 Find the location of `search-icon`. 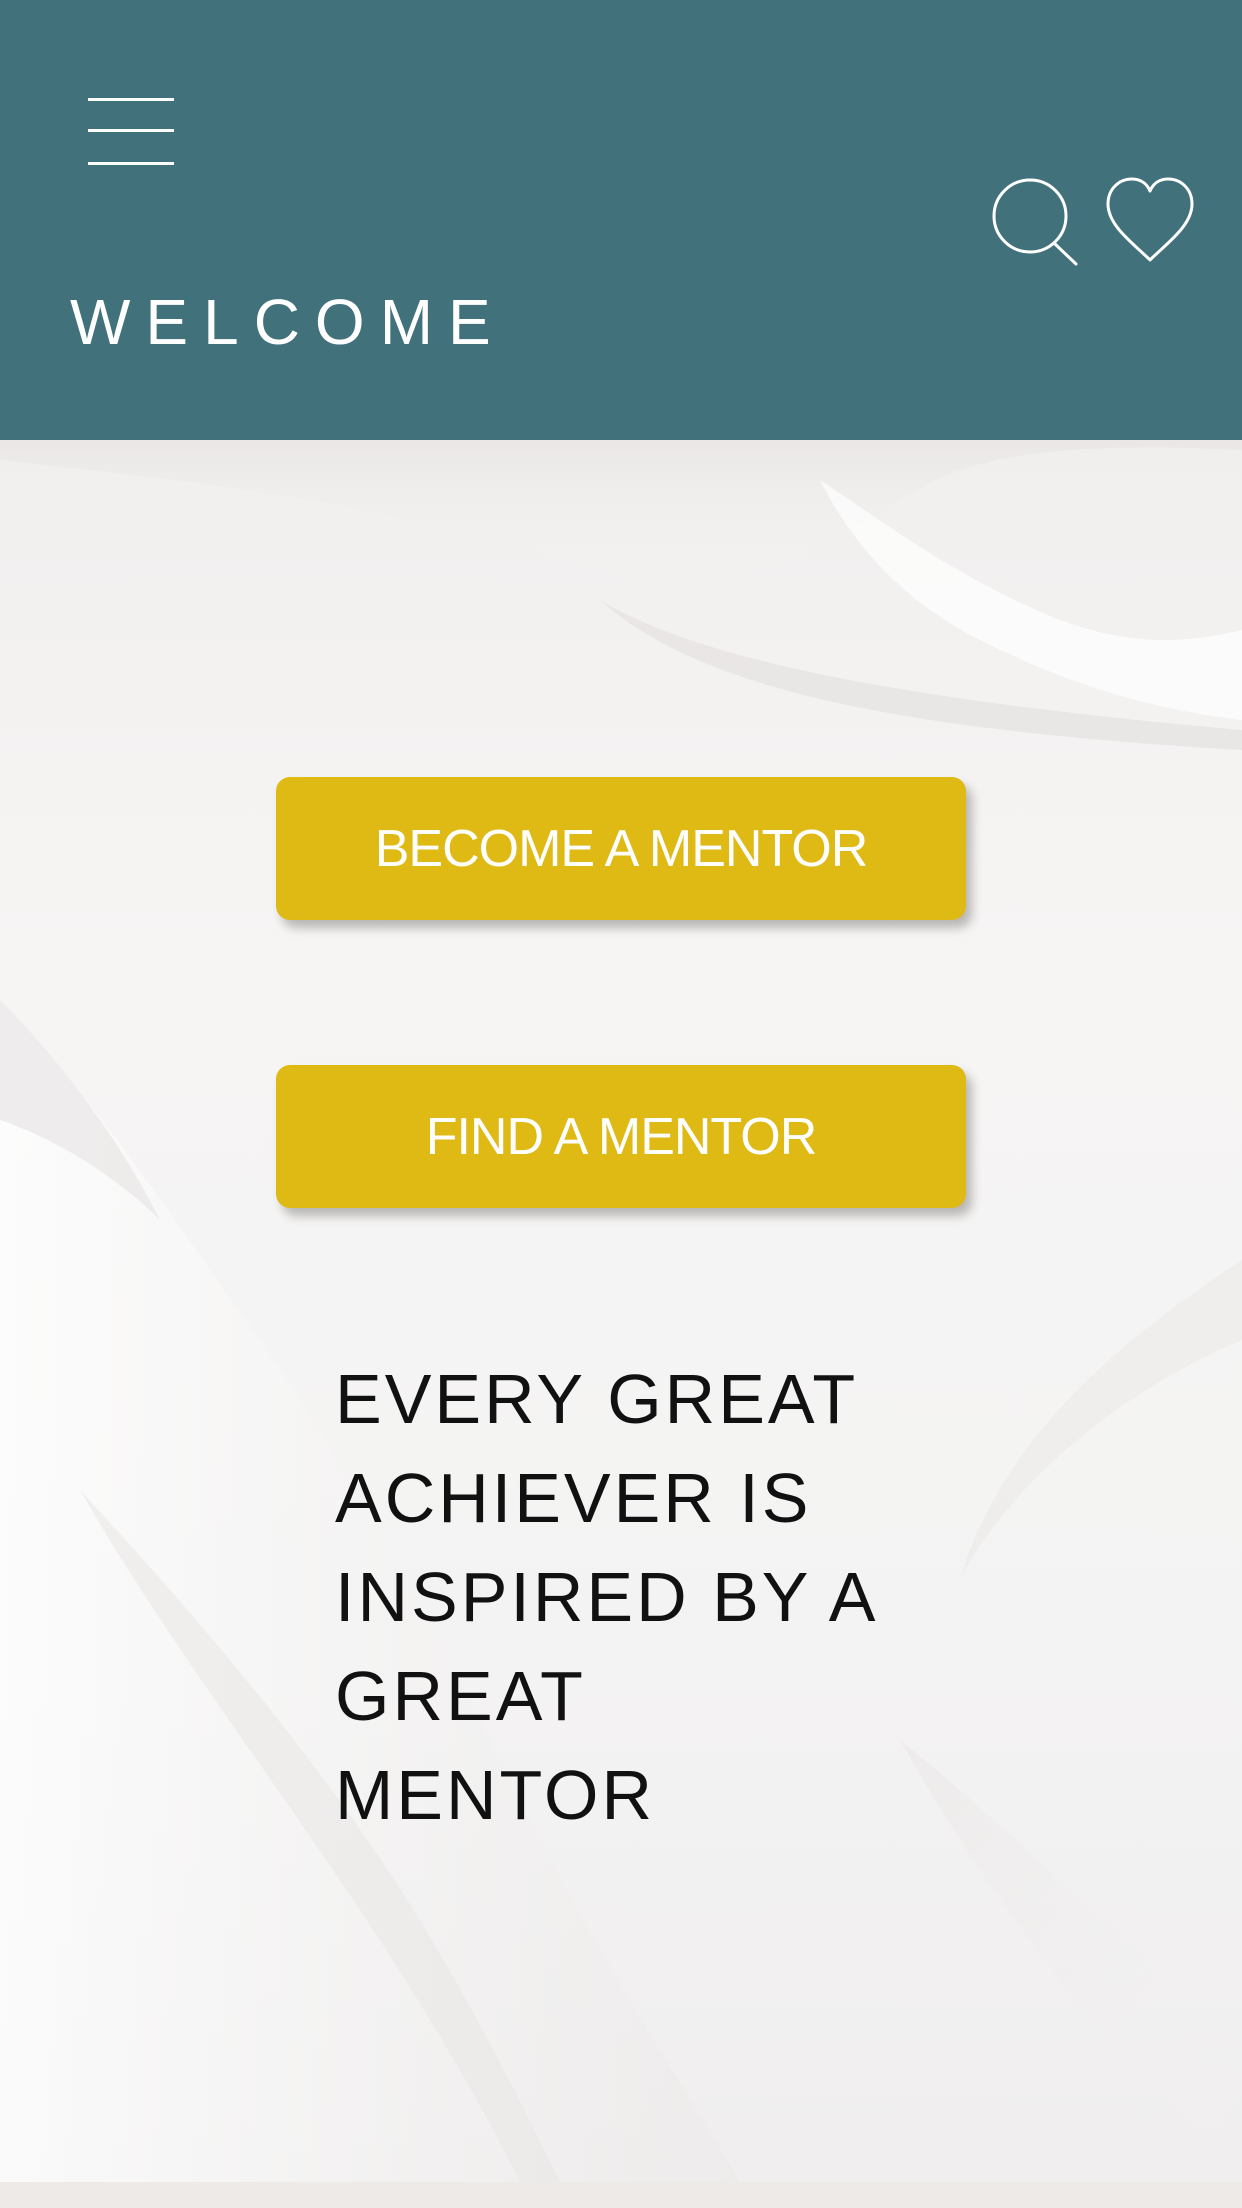

search-icon is located at coordinates (1035, 222).